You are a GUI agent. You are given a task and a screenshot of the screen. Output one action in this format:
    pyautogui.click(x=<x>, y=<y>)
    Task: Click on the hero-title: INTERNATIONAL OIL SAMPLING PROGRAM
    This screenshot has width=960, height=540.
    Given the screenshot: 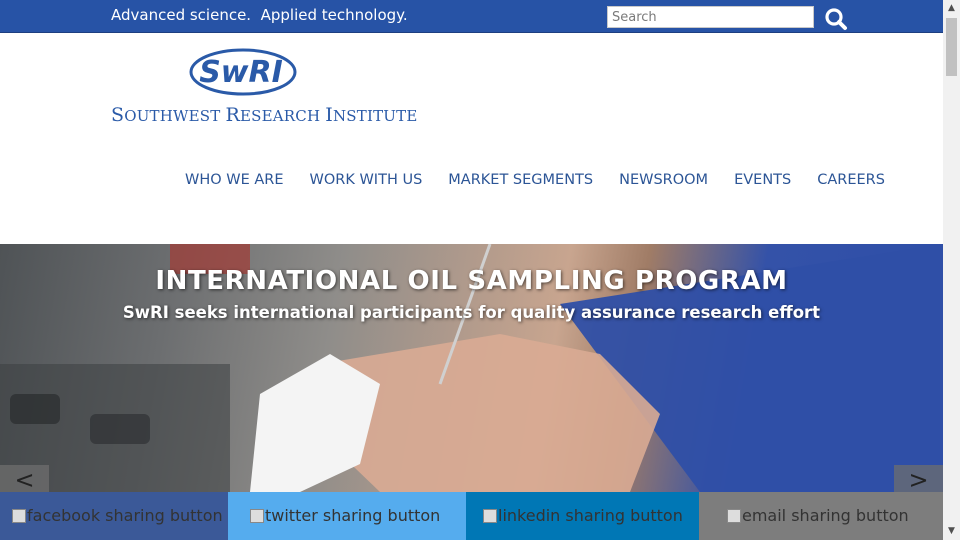 What is the action you would take?
    pyautogui.click(x=471, y=281)
    